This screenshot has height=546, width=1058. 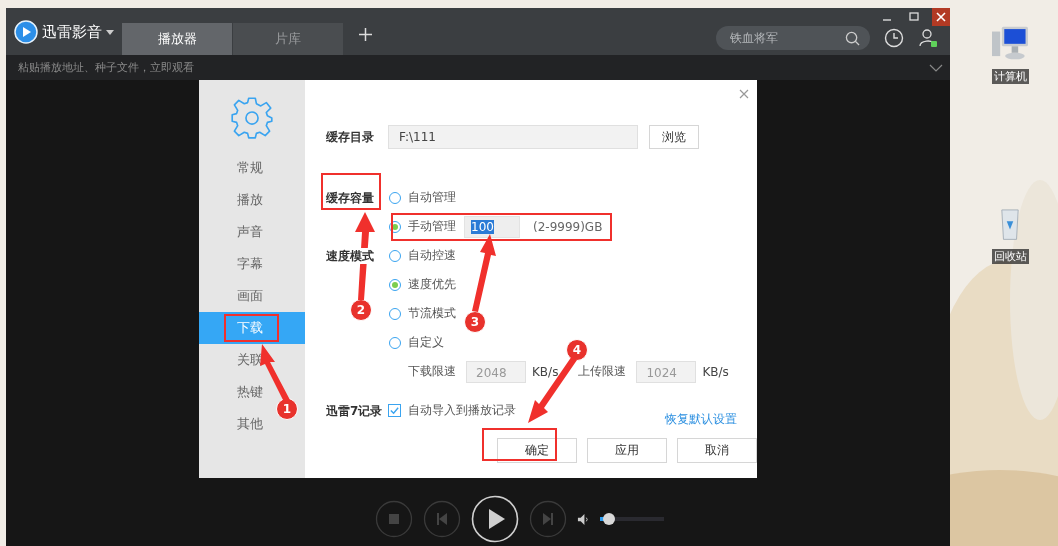 I want to click on checkbox, so click(x=394, y=410).